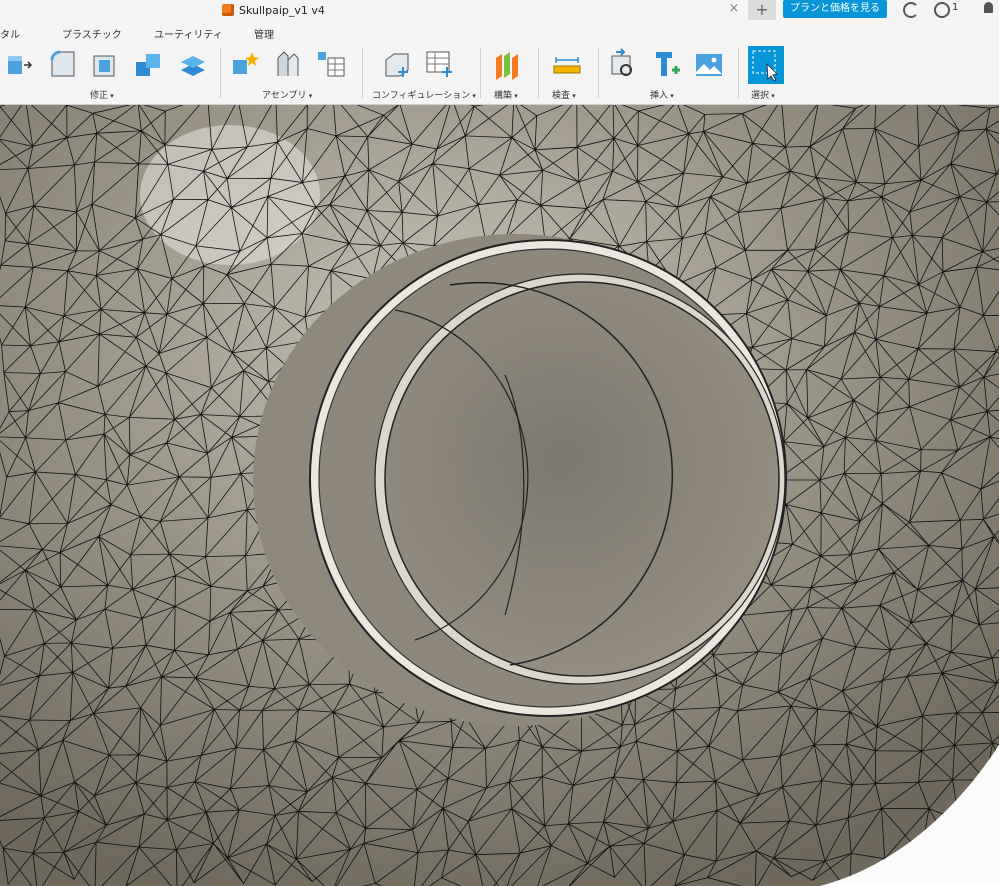  I want to click on combine-icon, so click(149, 64).